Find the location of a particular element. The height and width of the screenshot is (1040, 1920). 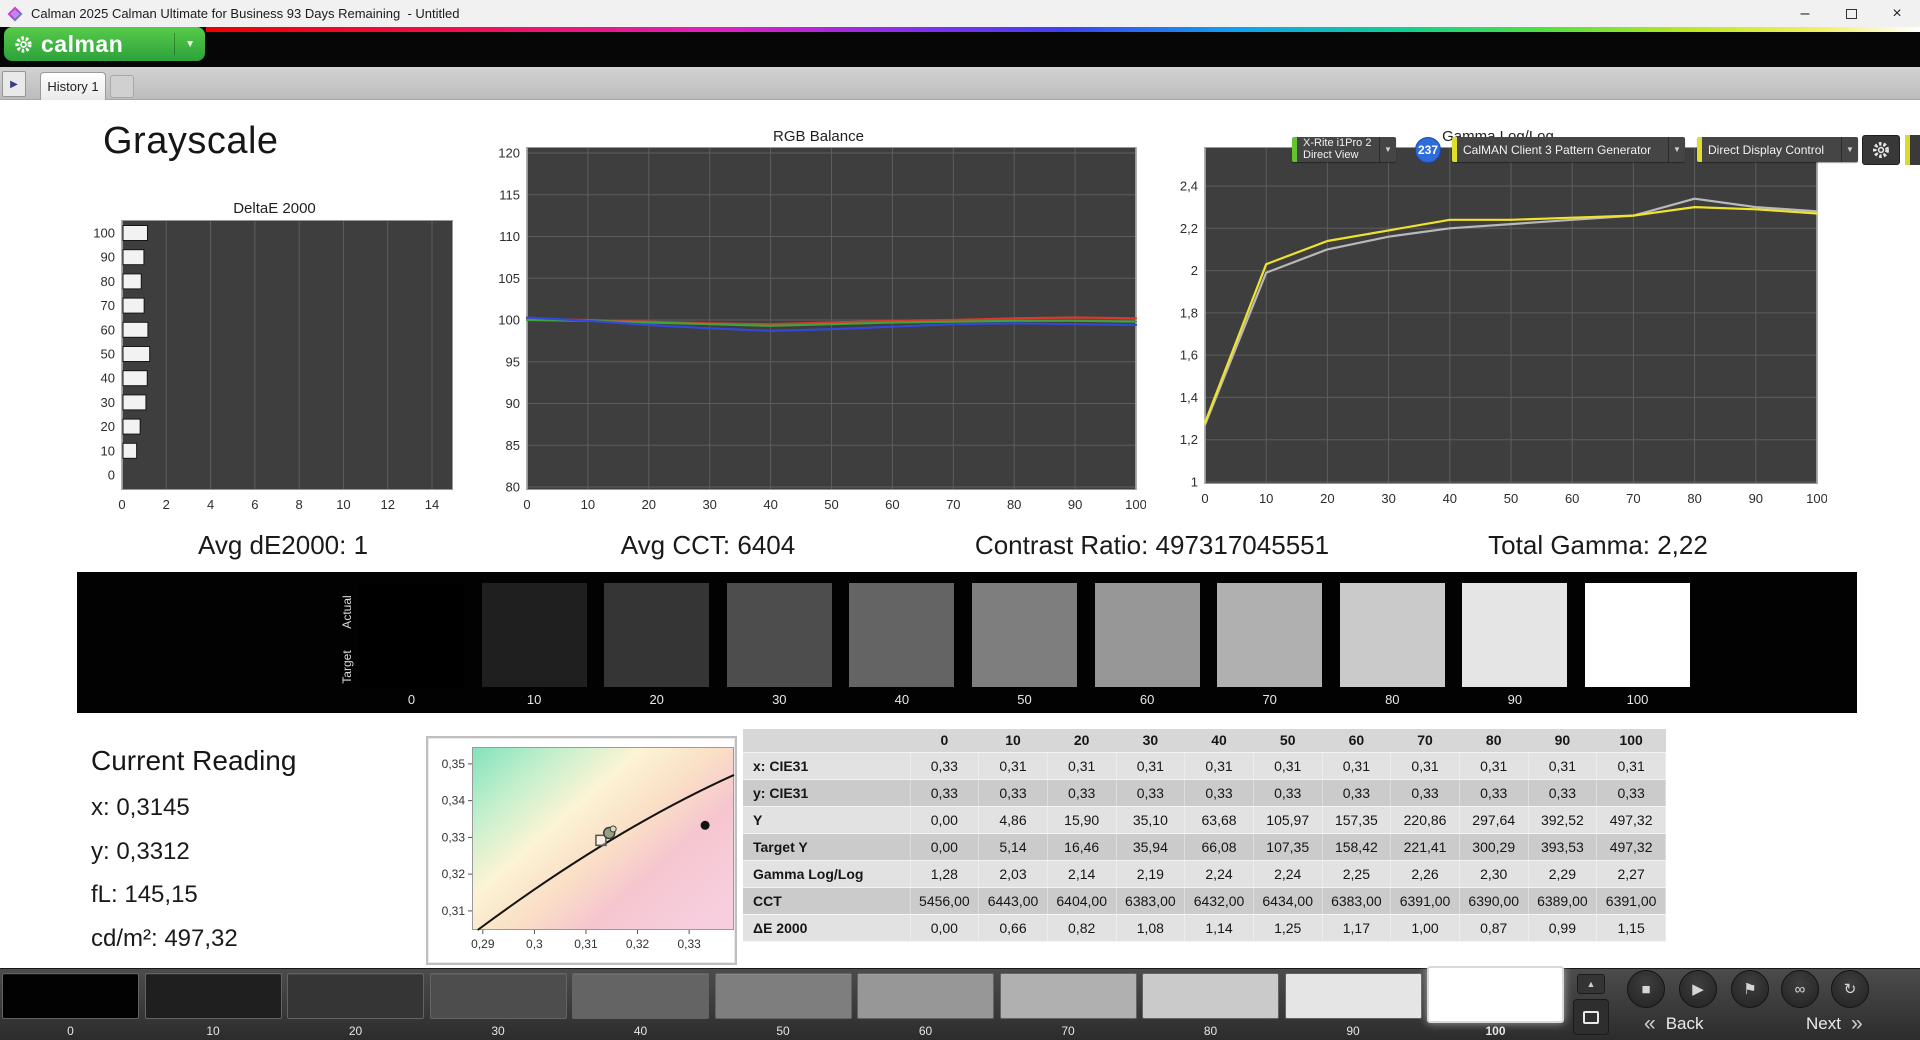

play-button: ▶ is located at coordinates (1698, 989).